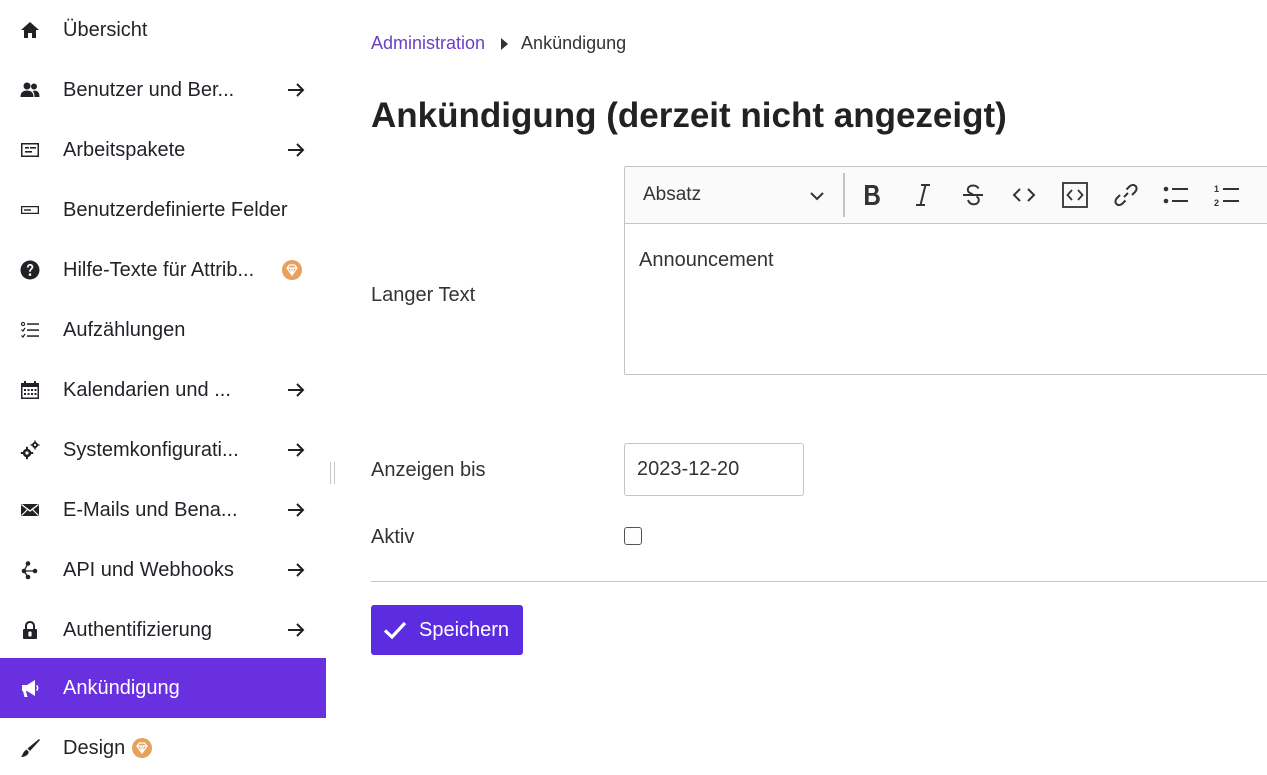 The width and height of the screenshot is (1267, 775). What do you see at coordinates (428, 43) in the screenshot?
I see `breadcrumb-administration-link: Administration` at bounding box center [428, 43].